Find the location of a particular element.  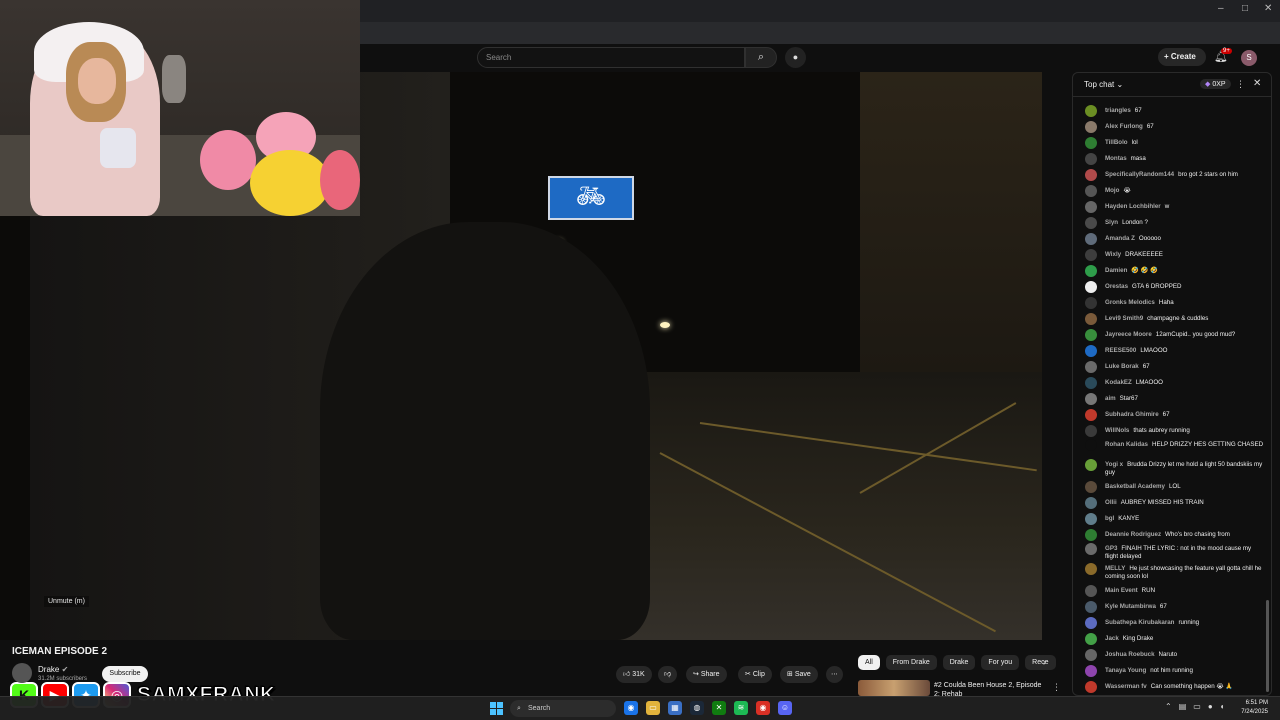

chat-author-name: REESE500 is located at coordinates (1120, 350).